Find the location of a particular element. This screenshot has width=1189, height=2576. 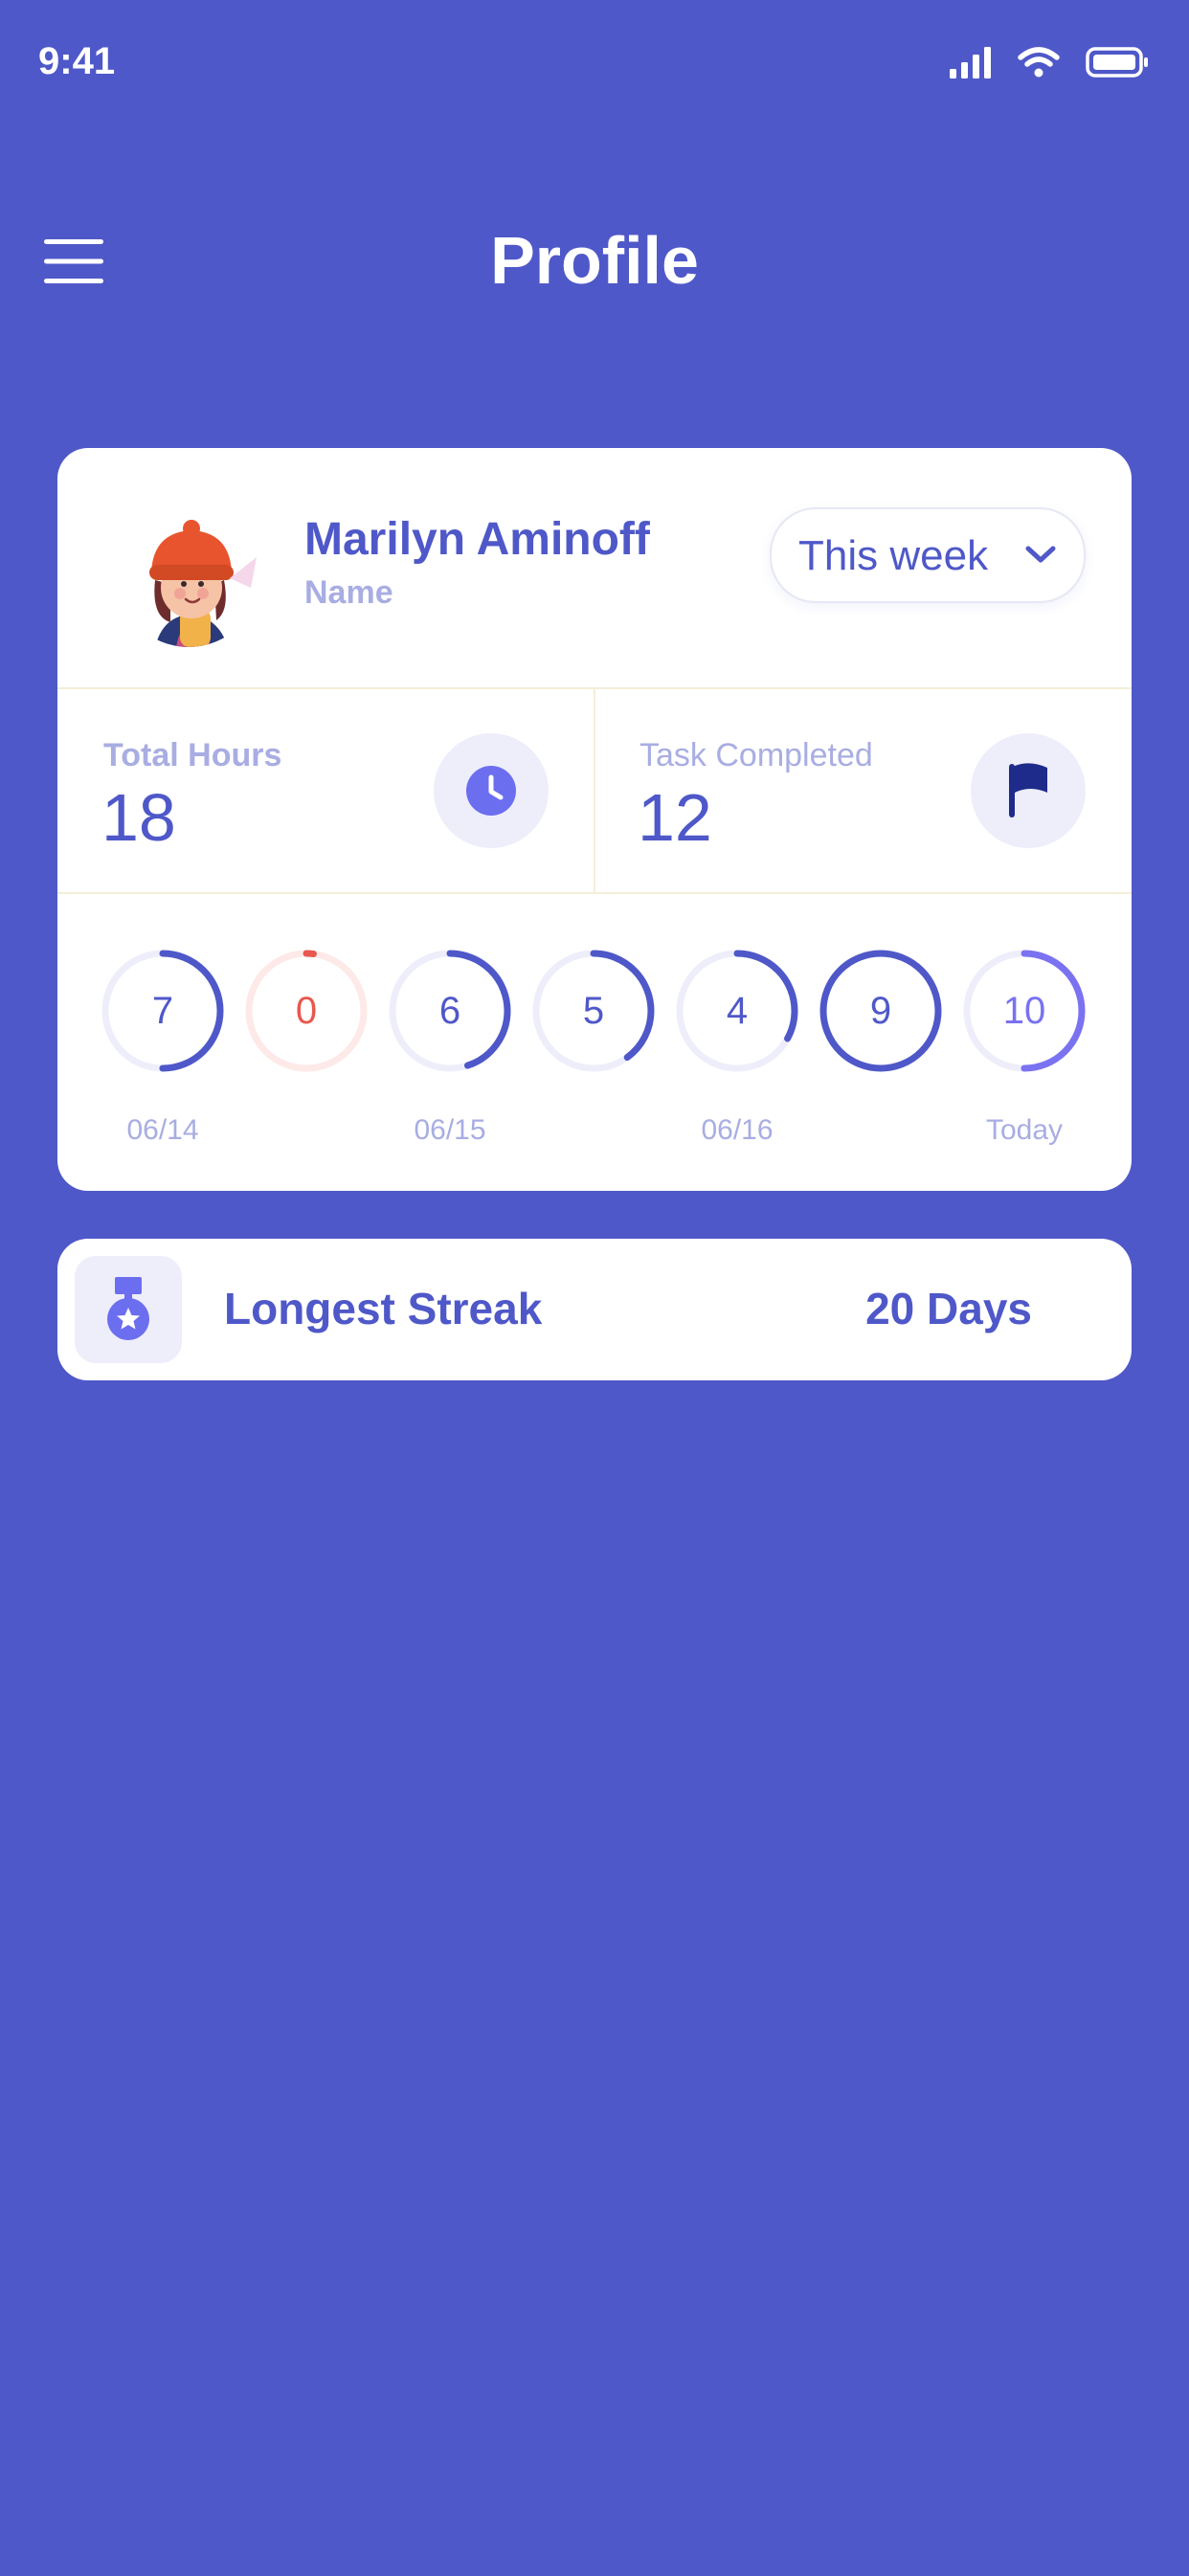

user-name: Marilyn Aminoff is located at coordinates (477, 539).